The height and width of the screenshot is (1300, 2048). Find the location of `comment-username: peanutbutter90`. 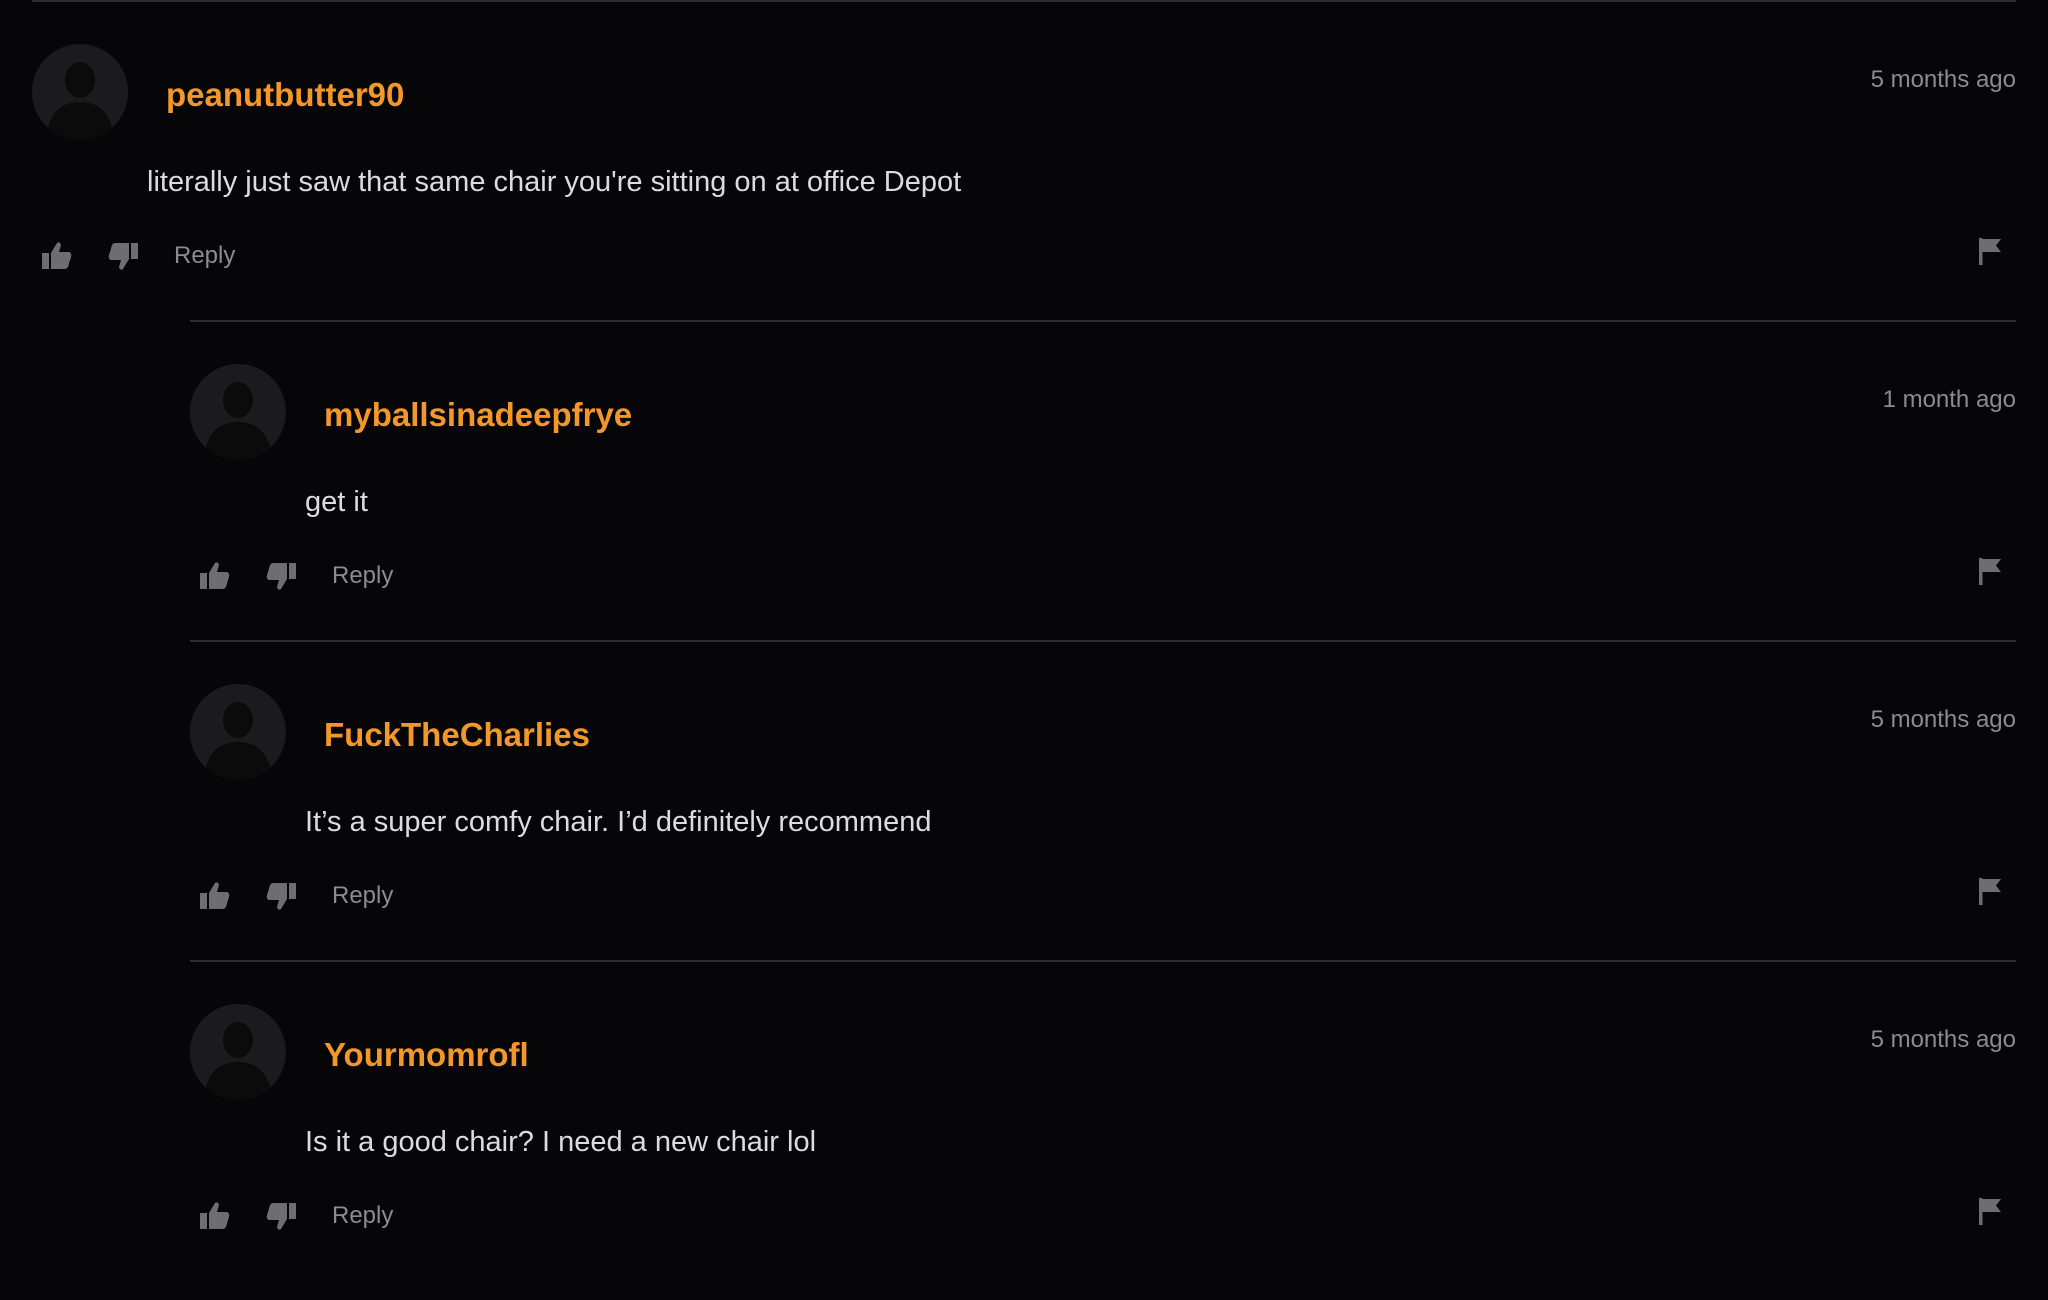

comment-username: peanutbutter90 is located at coordinates (285, 95).